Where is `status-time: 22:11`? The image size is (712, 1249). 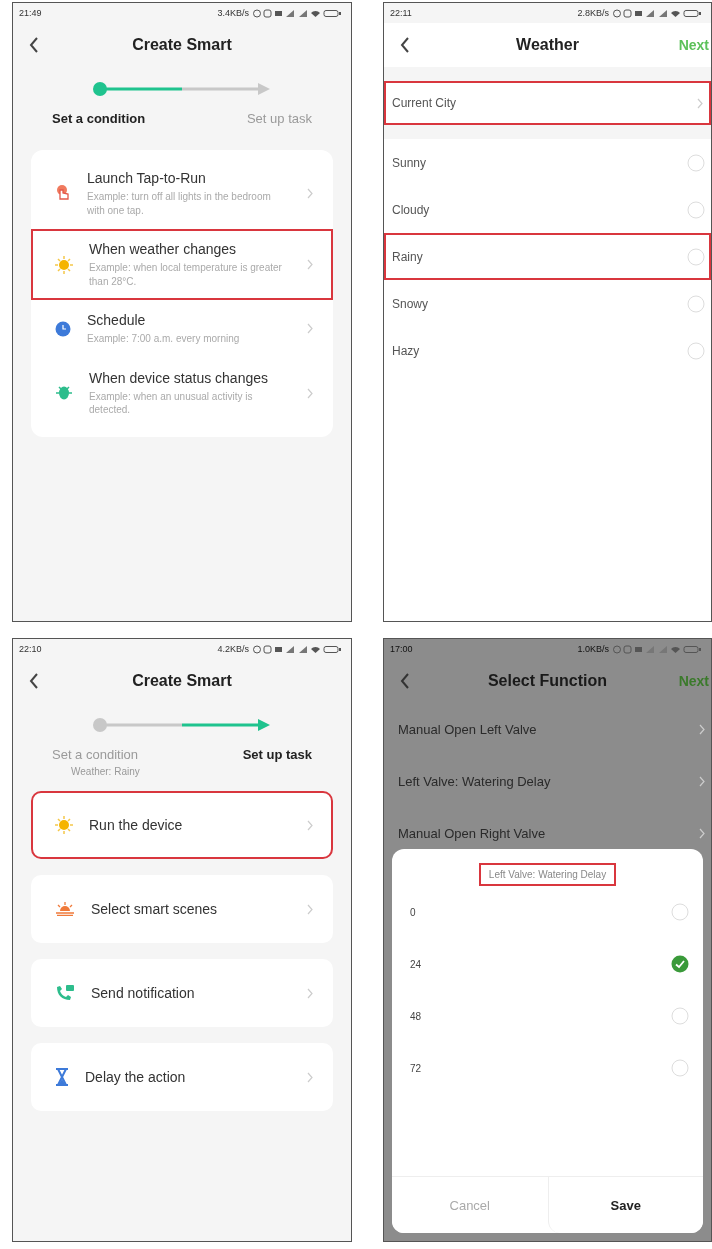 status-time: 22:11 is located at coordinates (401, 13).